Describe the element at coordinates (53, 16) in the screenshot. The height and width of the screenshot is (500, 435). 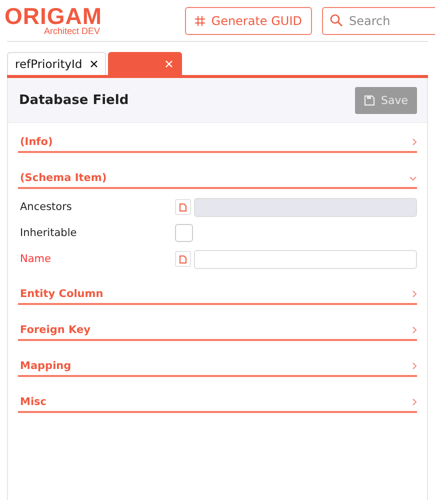
I see `logo: ORIGAM` at that location.